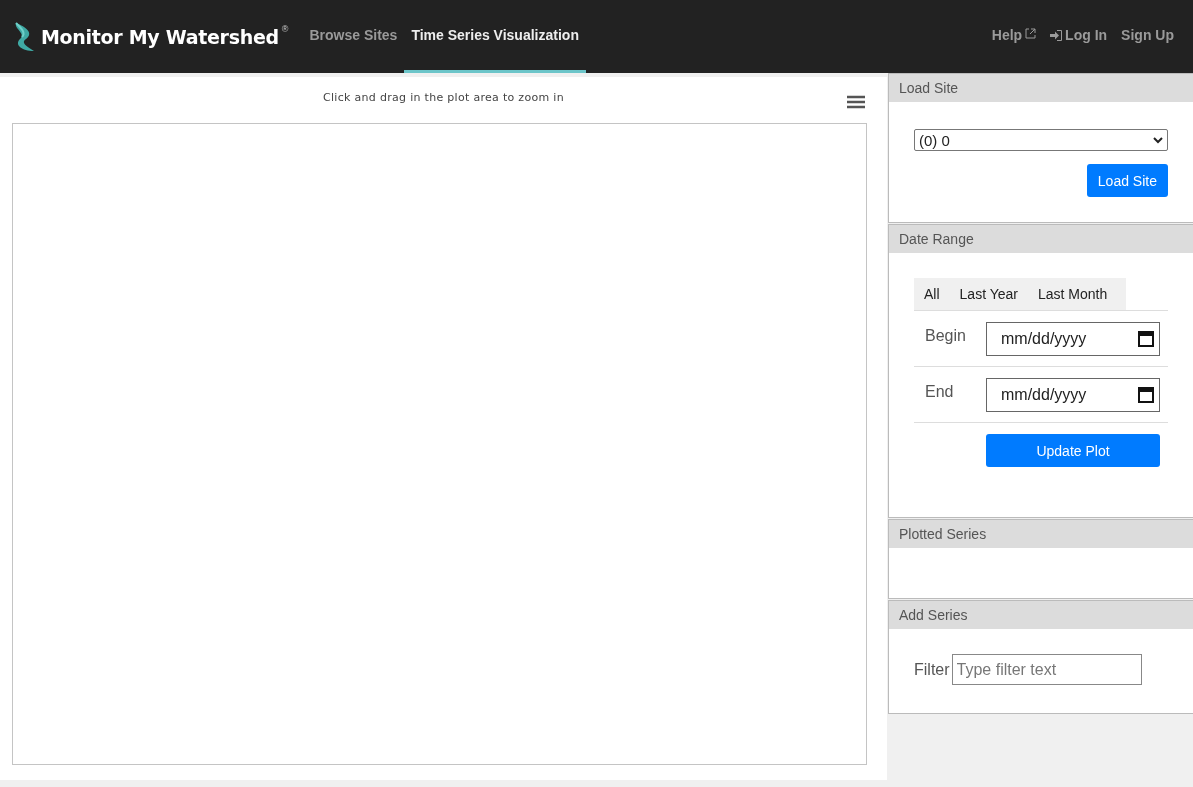  Describe the element at coordinates (1079, 36) in the screenshot. I see `nav-link: Log In` at that location.